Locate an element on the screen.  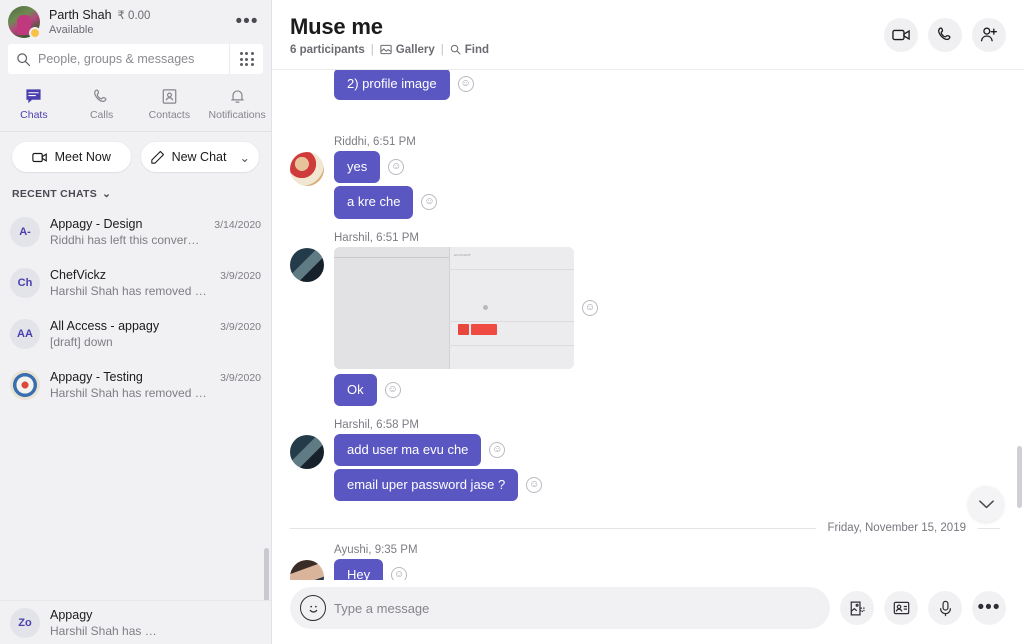
new-chat-label: New Chat is located at coordinates (199, 157).